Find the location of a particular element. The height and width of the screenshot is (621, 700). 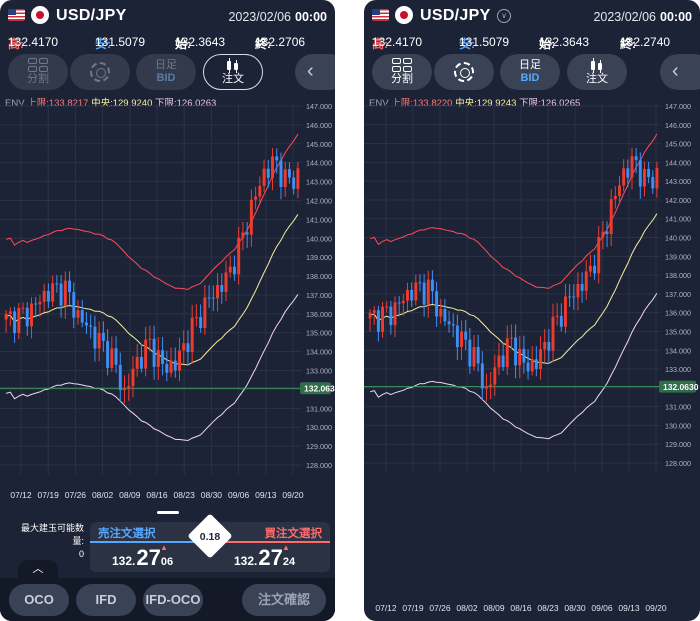

y-tick-label: 137.000 is located at coordinates (319, 295).